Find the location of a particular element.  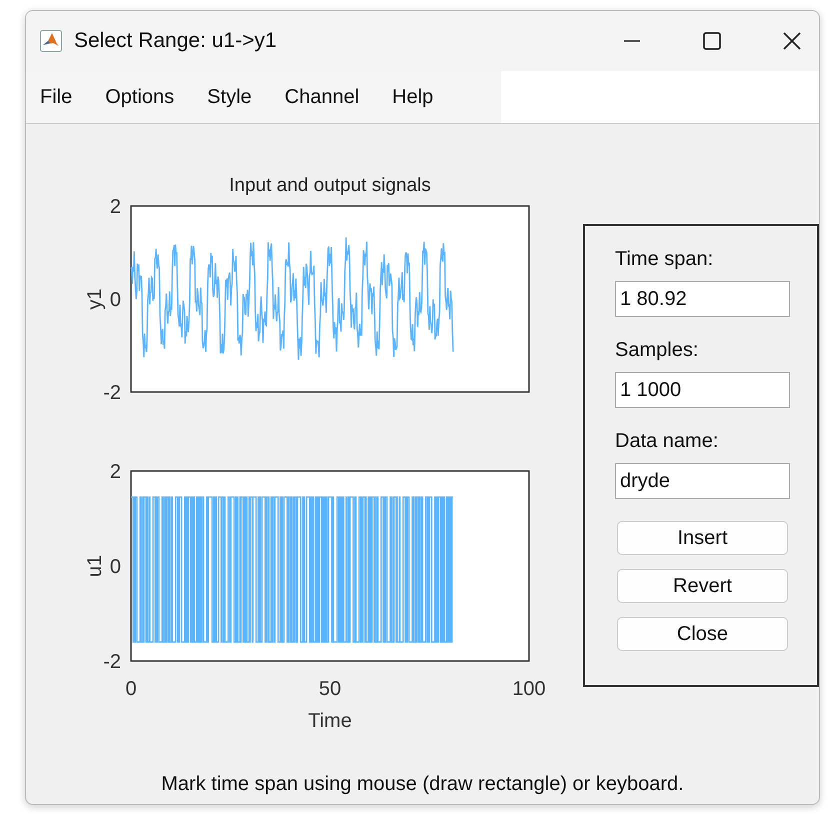

y-axis-label: y1 is located at coordinates (95, 299).